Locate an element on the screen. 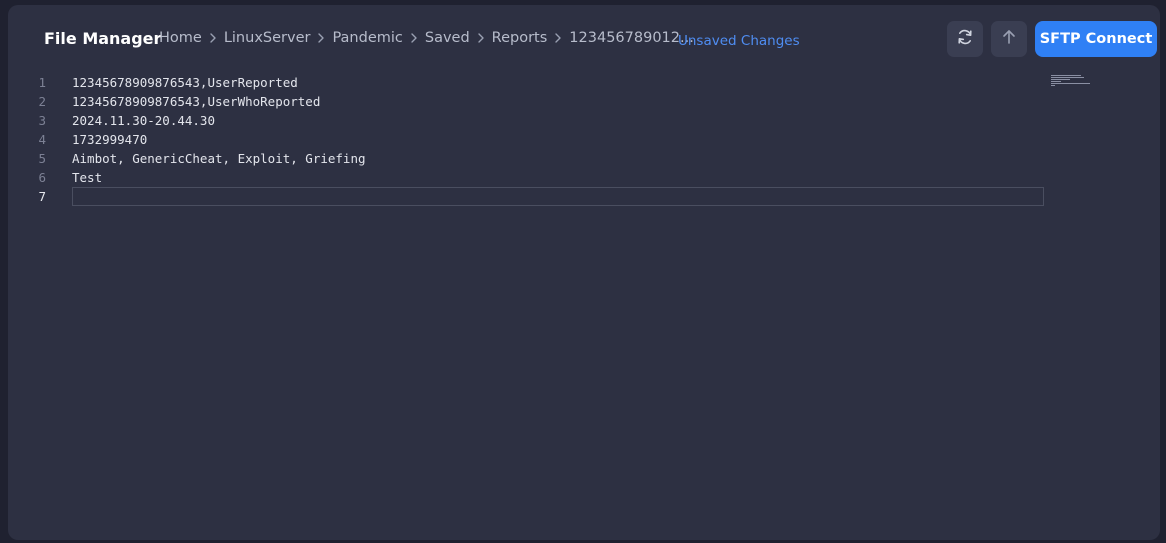  editor-line: 6 Test is located at coordinates (528, 177).